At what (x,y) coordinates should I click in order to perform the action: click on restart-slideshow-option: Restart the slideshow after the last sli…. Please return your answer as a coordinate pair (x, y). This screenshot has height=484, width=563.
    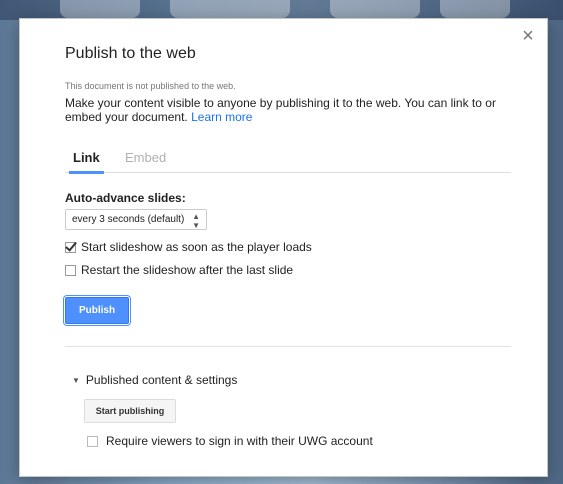
    Looking at the image, I should click on (179, 271).